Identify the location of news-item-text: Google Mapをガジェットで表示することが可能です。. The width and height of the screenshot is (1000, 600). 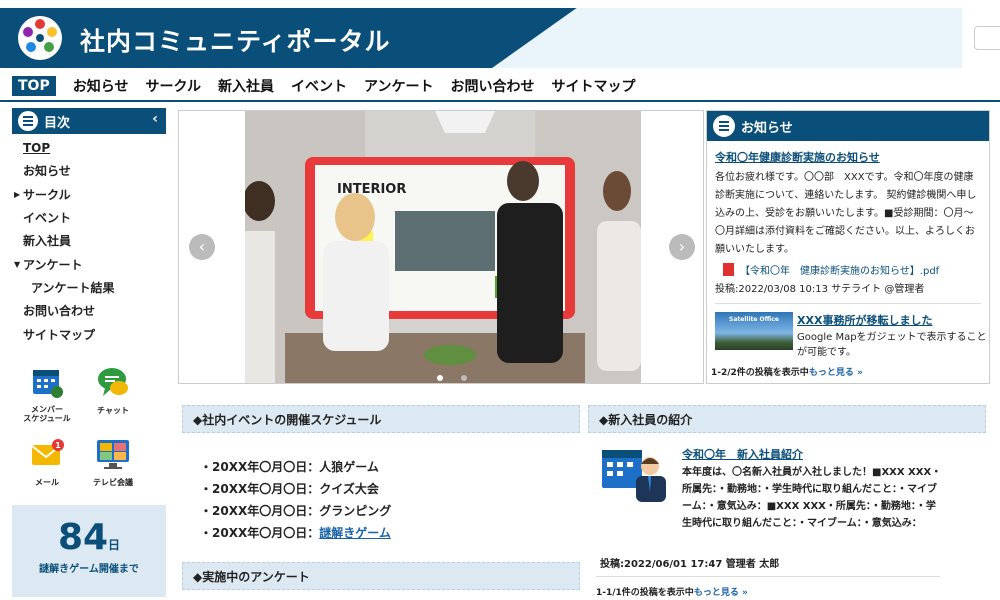
(892, 345).